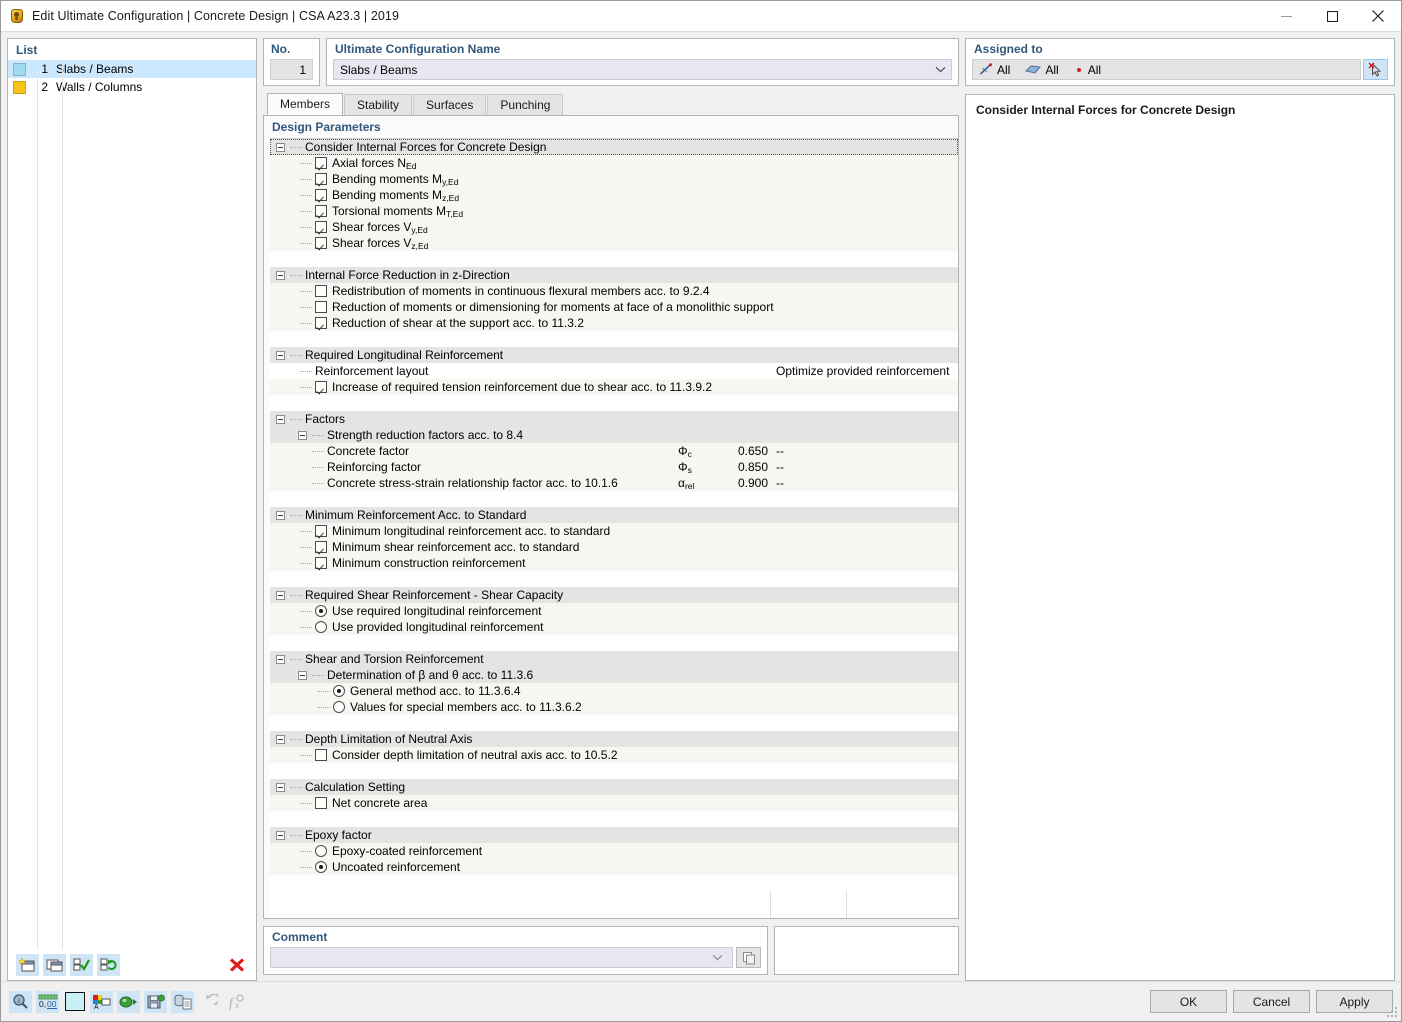 The width and height of the screenshot is (1402, 1022). Describe the element at coordinates (614, 163) in the screenshot. I see `grid-row: Axial forces NEd` at that location.